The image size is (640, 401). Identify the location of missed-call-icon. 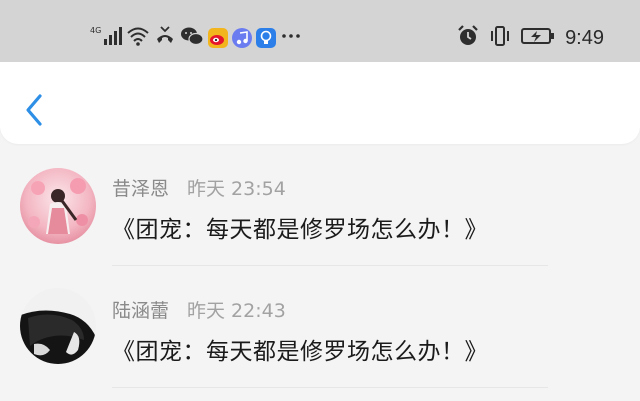
(165, 38).